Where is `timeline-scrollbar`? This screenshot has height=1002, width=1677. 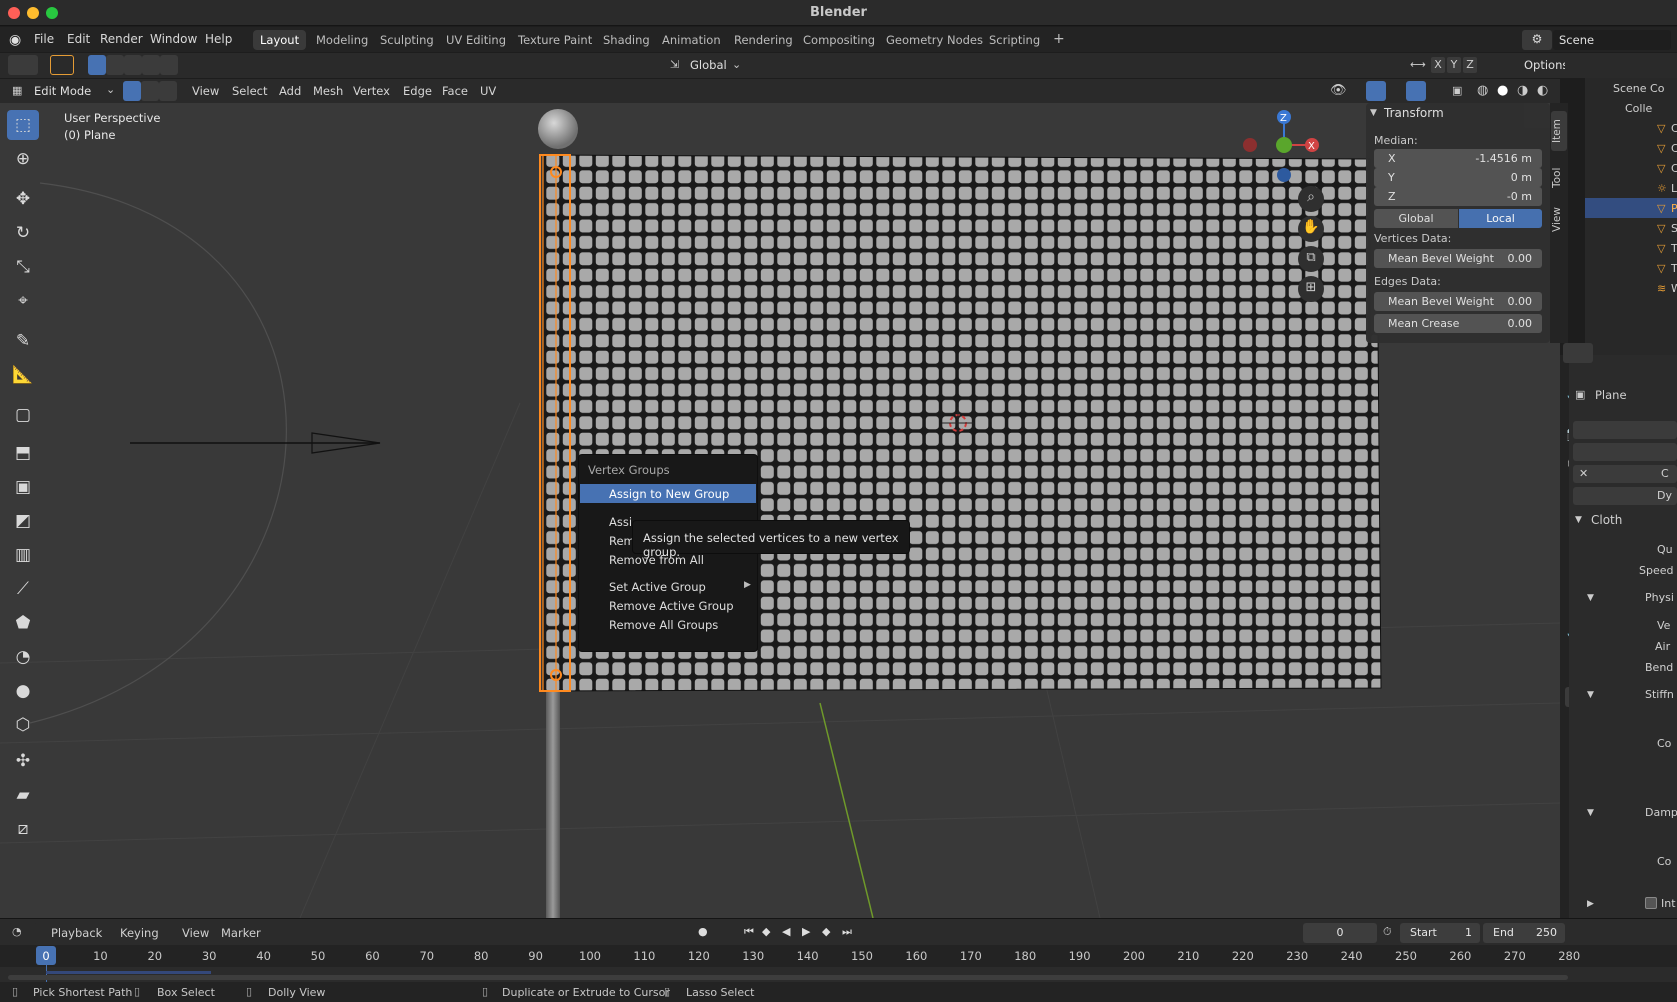 timeline-scrollbar is located at coordinates (788, 977).